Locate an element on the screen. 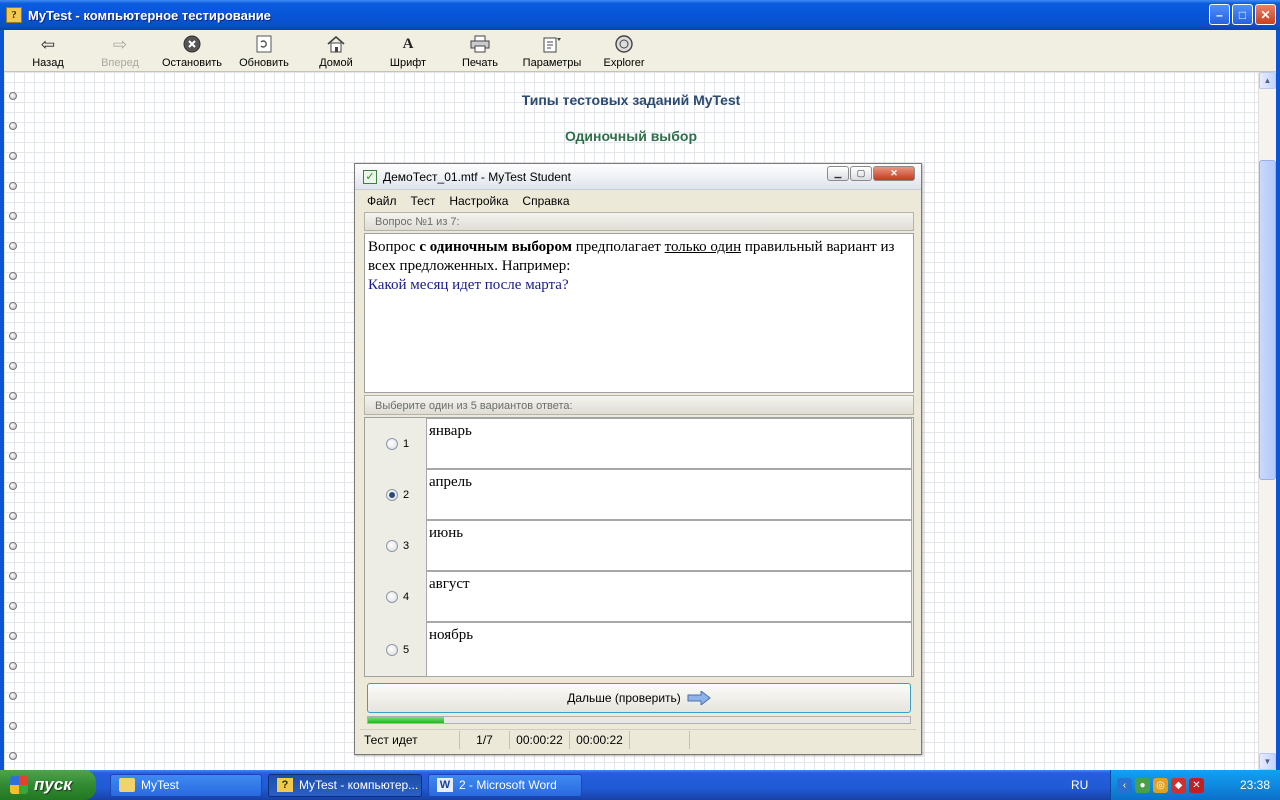  explorer-button: Explorer is located at coordinates (624, 50).